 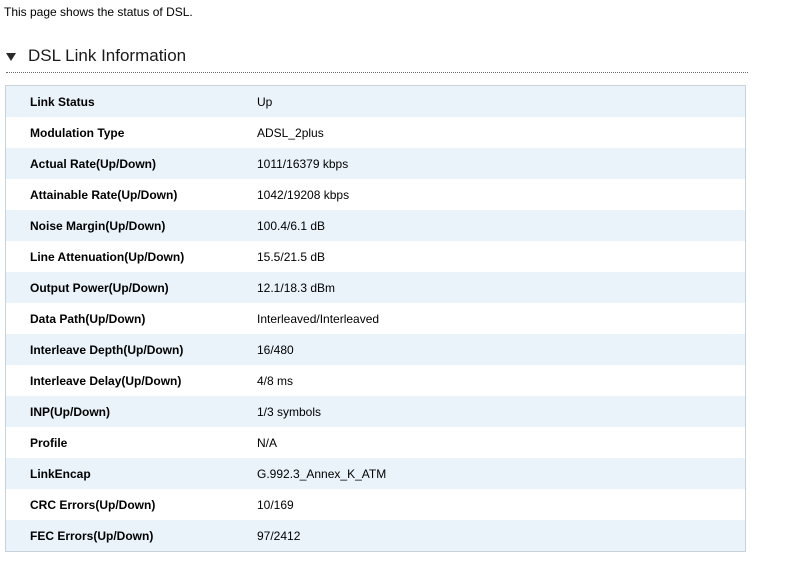 What do you see at coordinates (131, 256) in the screenshot?
I see `row-label: Line Attenuation(Up/Down)` at bounding box center [131, 256].